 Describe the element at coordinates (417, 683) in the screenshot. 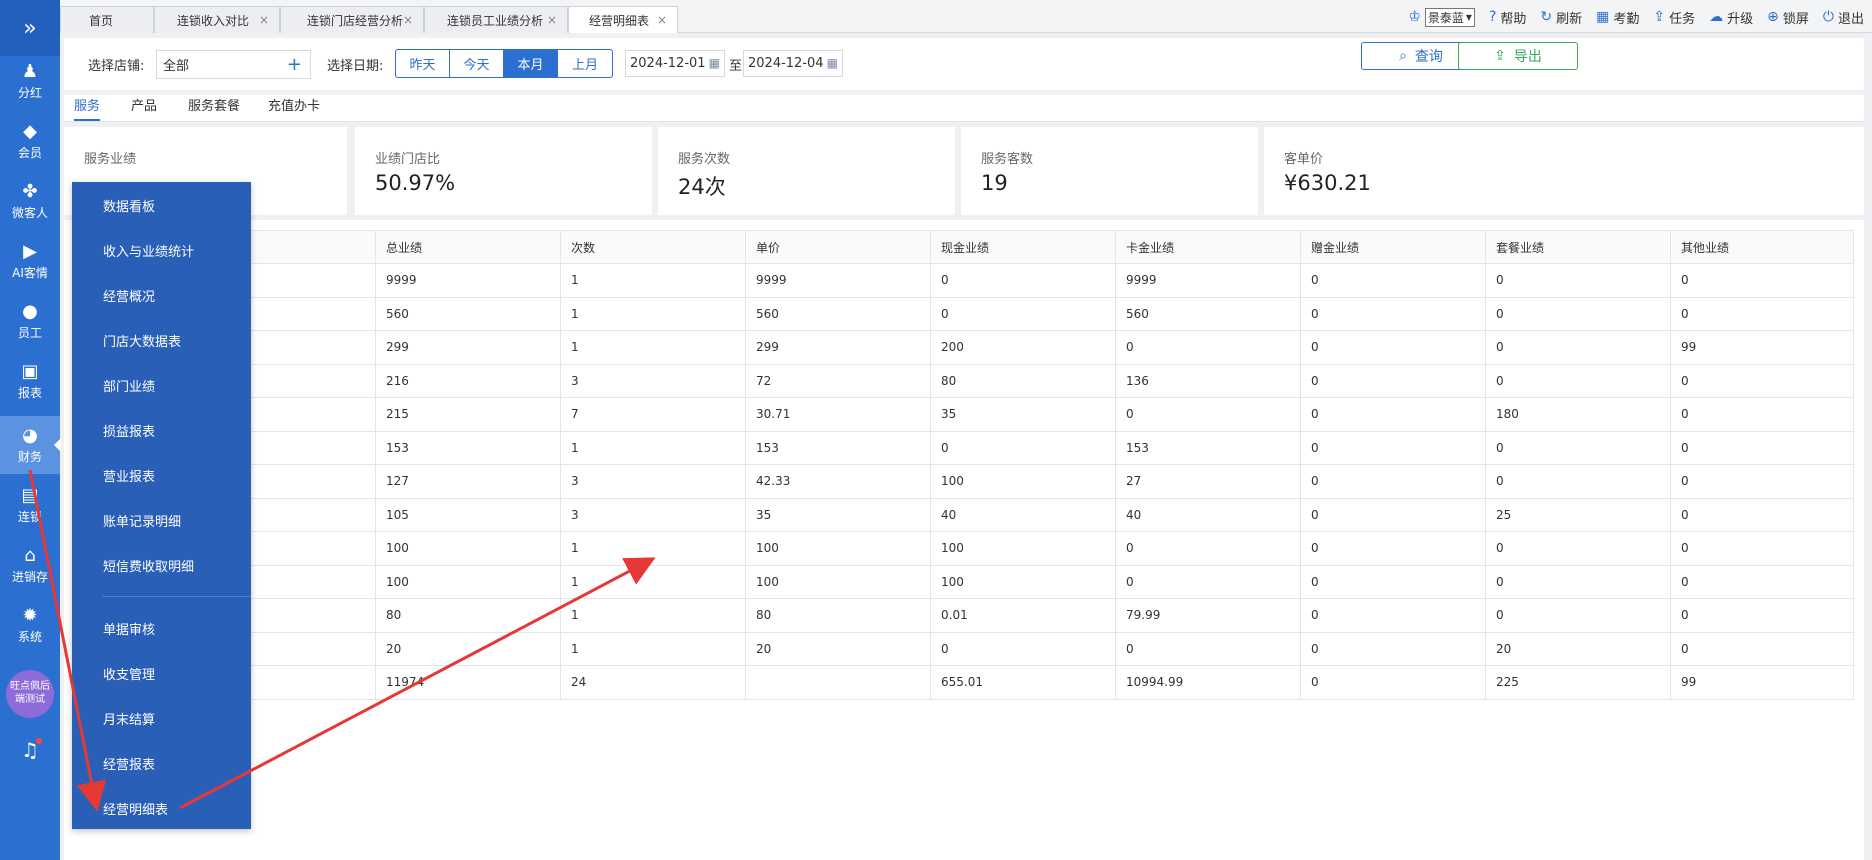

I see `arrow-up-annotation` at that location.